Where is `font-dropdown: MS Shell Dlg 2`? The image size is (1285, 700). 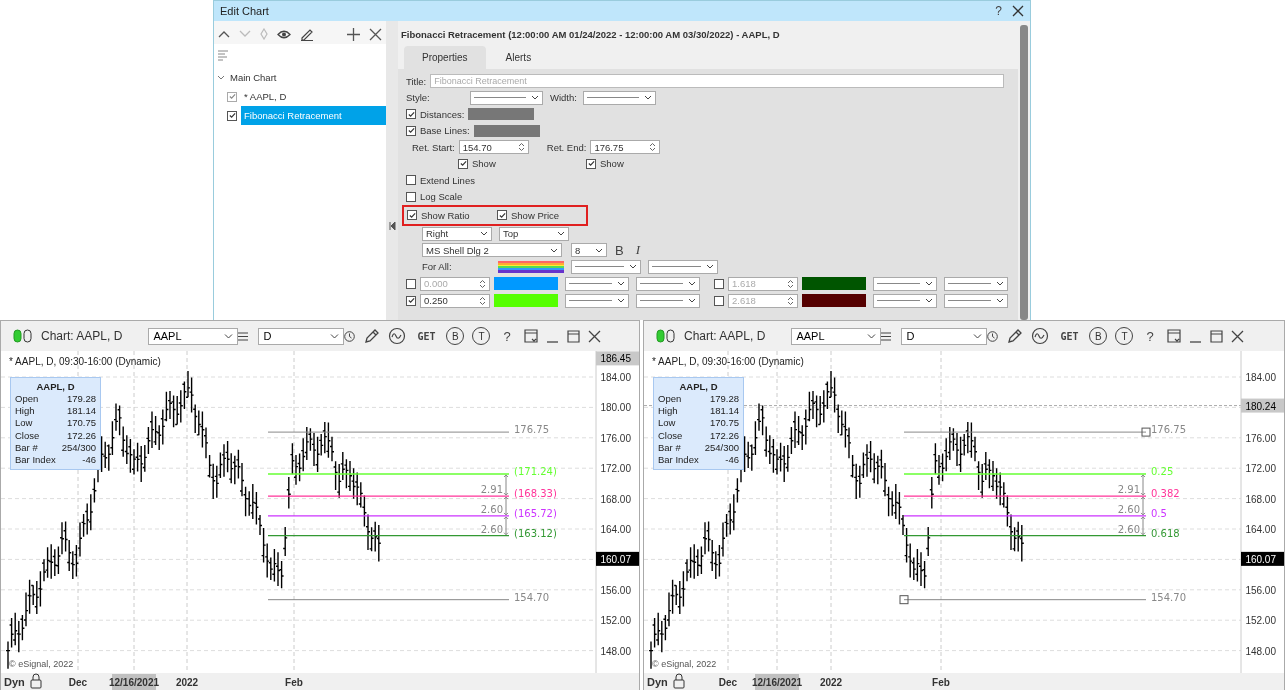 font-dropdown: MS Shell Dlg 2 is located at coordinates (492, 250).